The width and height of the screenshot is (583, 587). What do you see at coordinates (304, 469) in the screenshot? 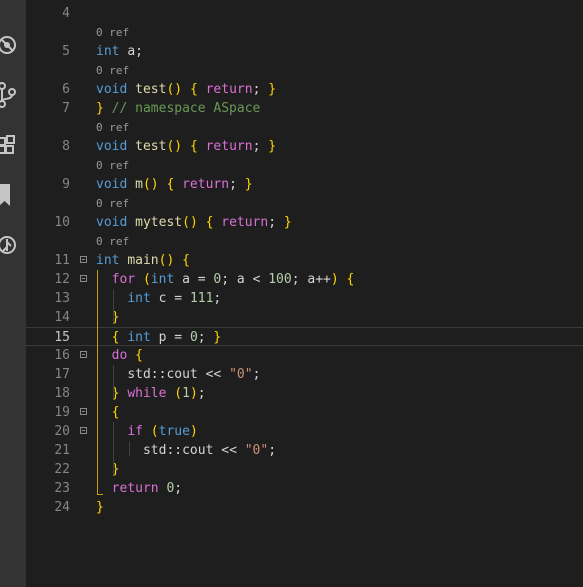
I see `code-line: 22 }` at bounding box center [304, 469].